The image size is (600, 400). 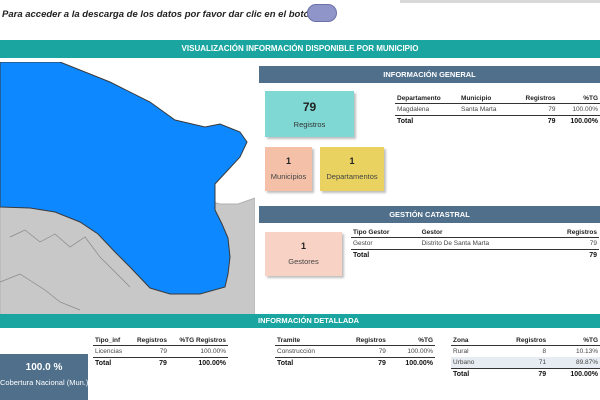 What do you see at coordinates (472, 363) in the screenshot?
I see `table-cell: Urbano` at bounding box center [472, 363].